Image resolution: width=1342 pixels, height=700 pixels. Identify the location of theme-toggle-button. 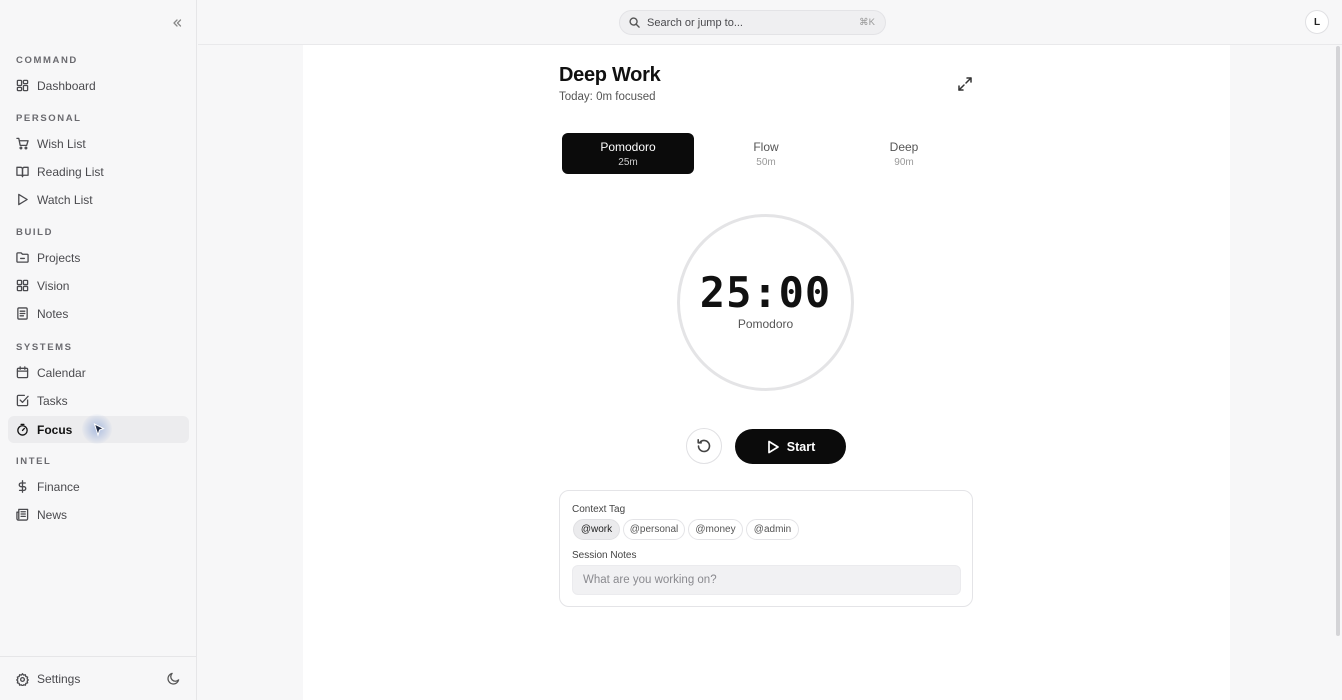
(174, 679).